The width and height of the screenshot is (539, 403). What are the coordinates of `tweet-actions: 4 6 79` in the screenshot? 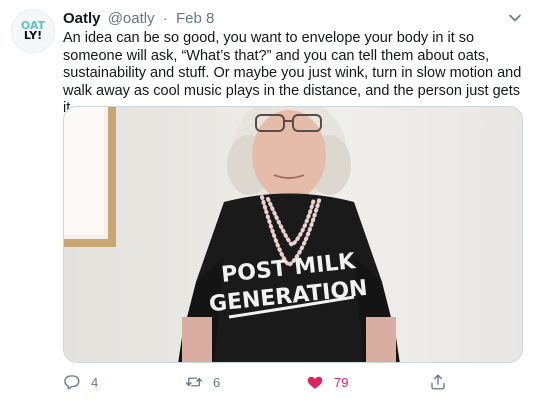 It's located at (293, 382).